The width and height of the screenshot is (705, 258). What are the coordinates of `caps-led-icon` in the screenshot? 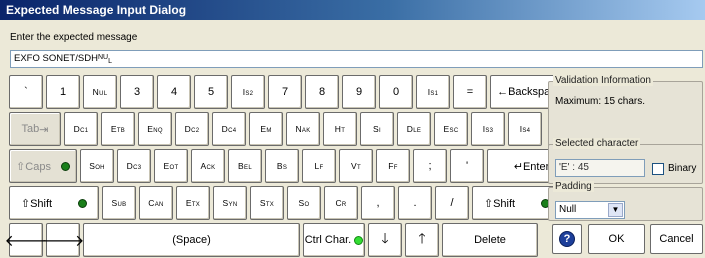 It's located at (65, 166).